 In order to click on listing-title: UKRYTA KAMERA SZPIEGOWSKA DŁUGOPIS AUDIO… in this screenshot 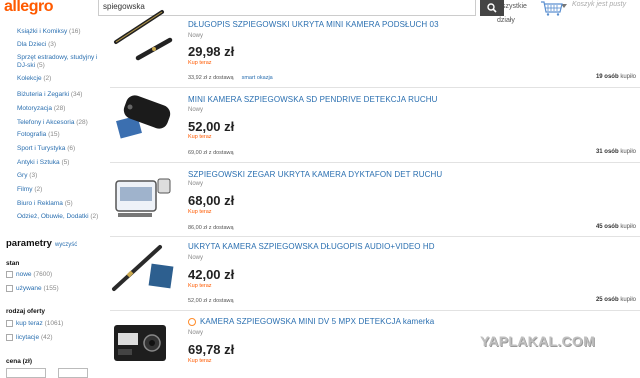, I will do `click(311, 246)`.